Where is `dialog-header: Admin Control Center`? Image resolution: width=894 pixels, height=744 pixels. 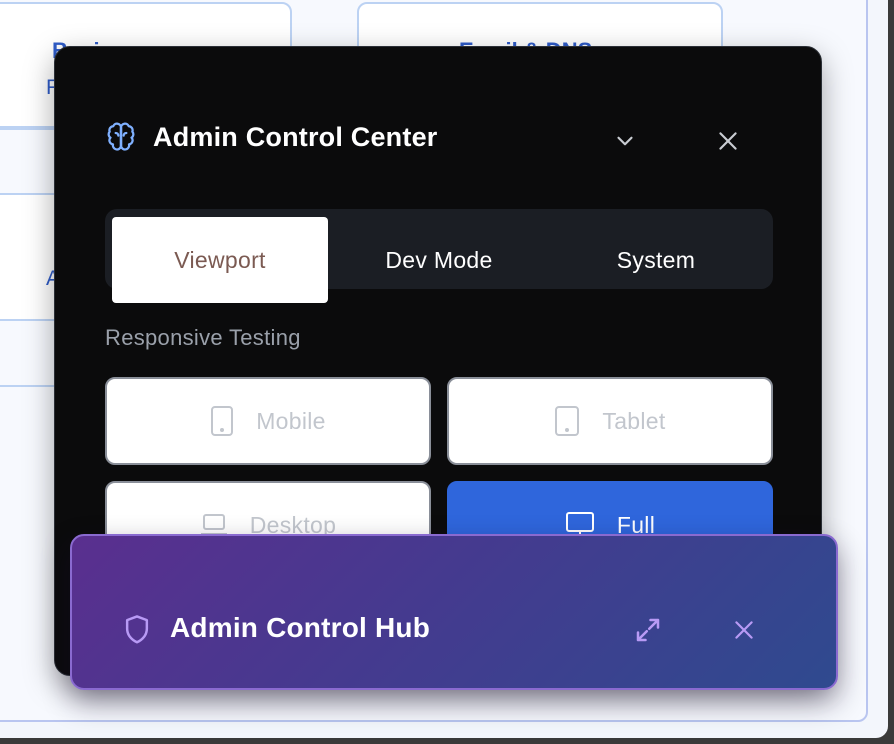
dialog-header: Admin Control Center is located at coordinates (271, 137).